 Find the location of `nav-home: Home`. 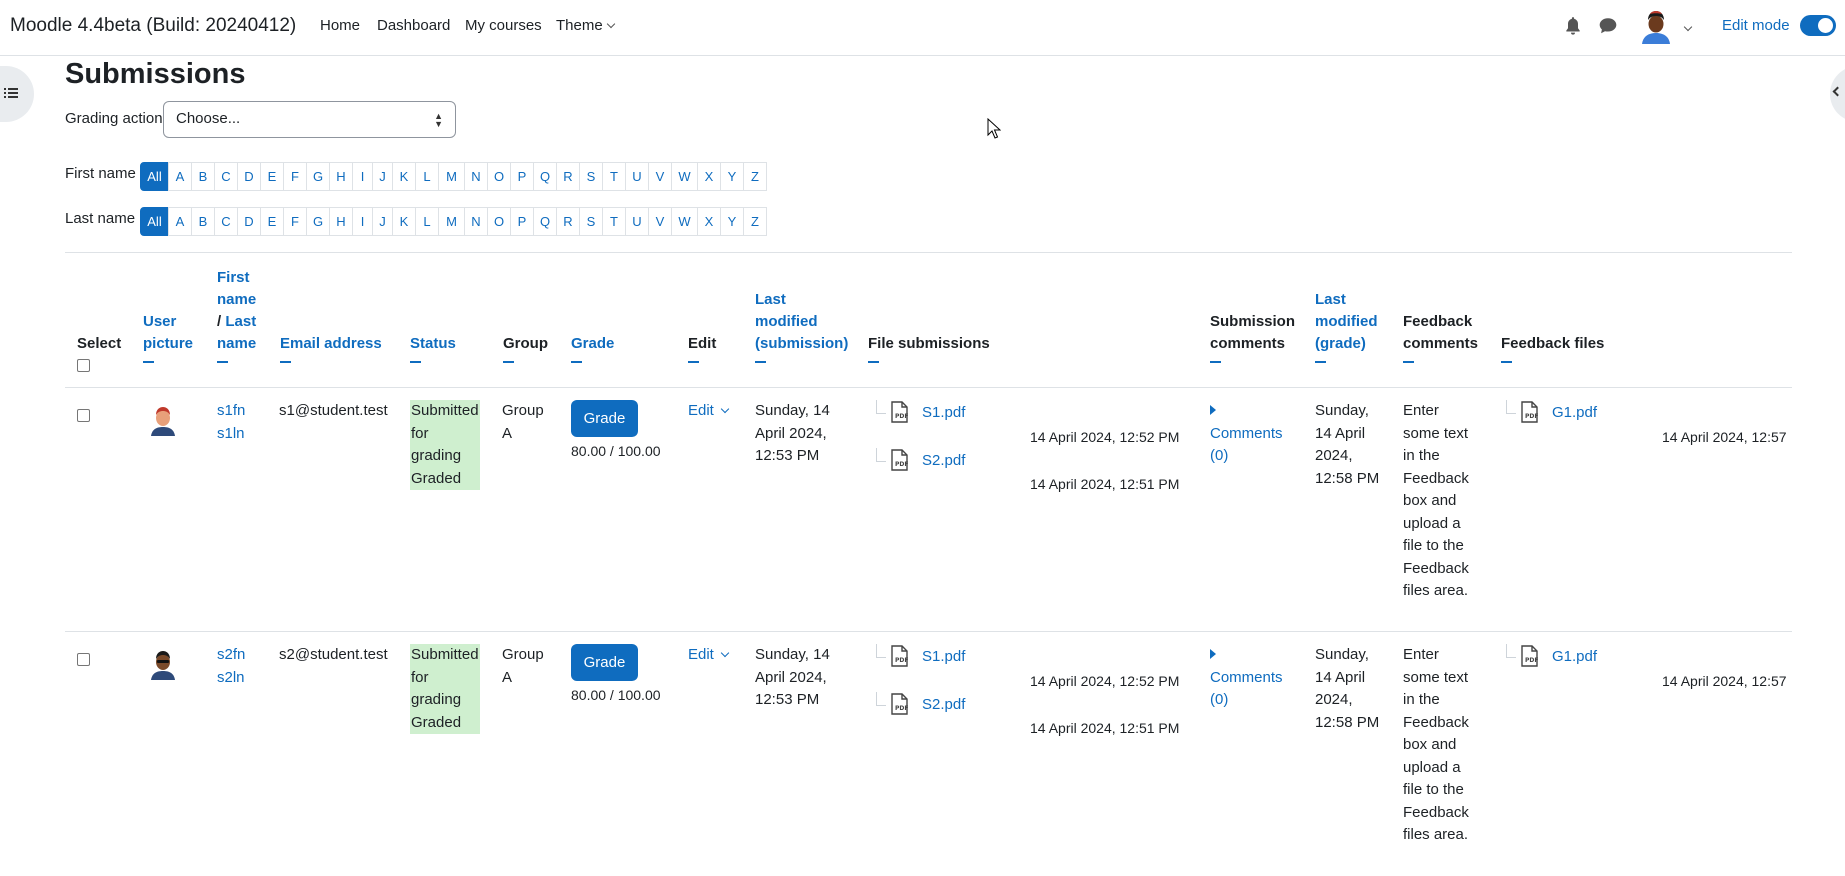

nav-home: Home is located at coordinates (340, 25).